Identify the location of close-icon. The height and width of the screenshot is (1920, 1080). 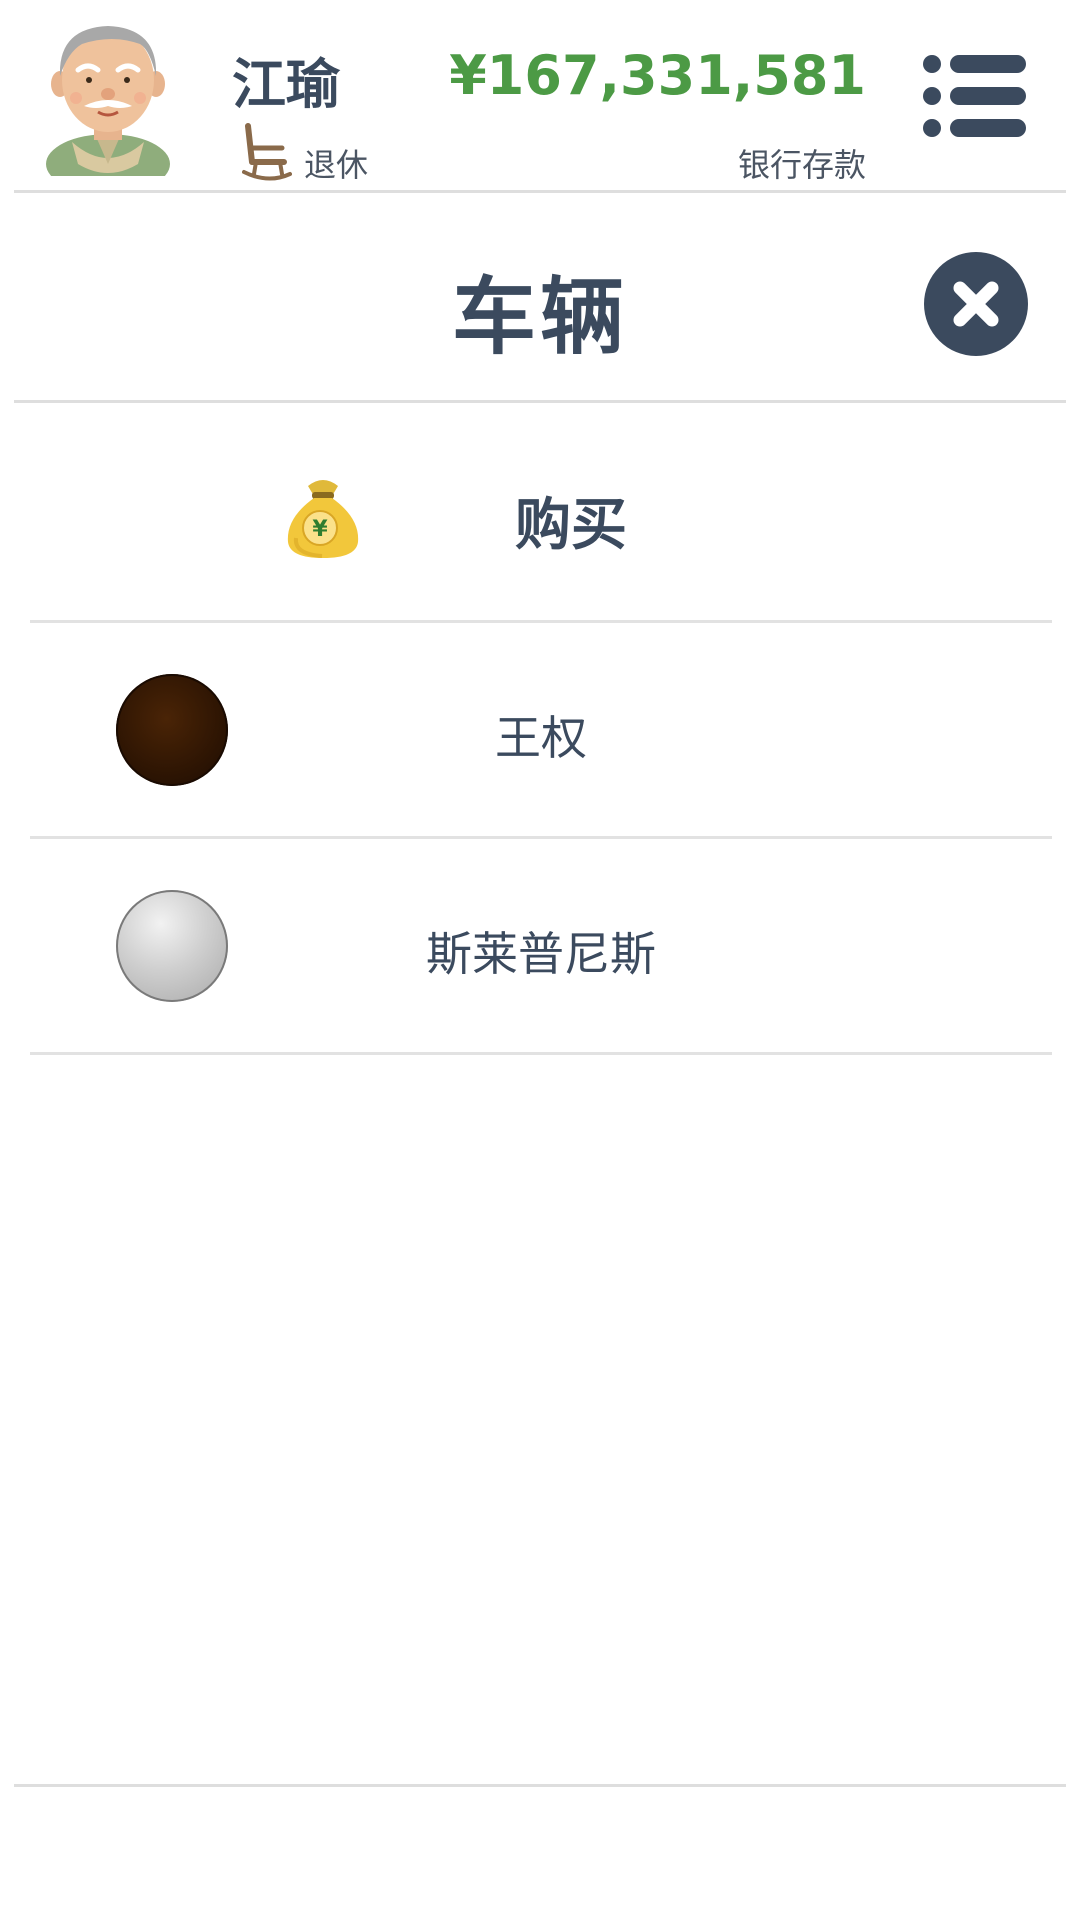
(976, 304).